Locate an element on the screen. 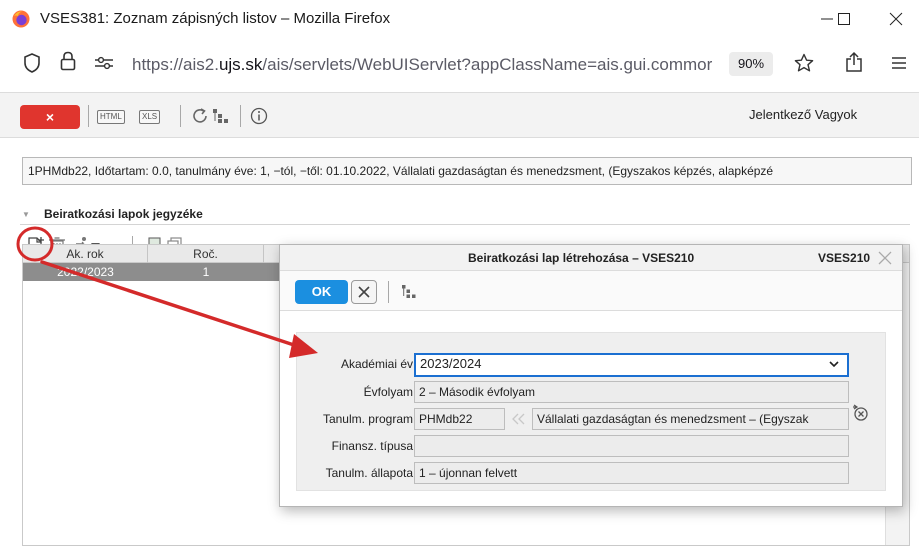  menu-icon is located at coordinates (899, 63).